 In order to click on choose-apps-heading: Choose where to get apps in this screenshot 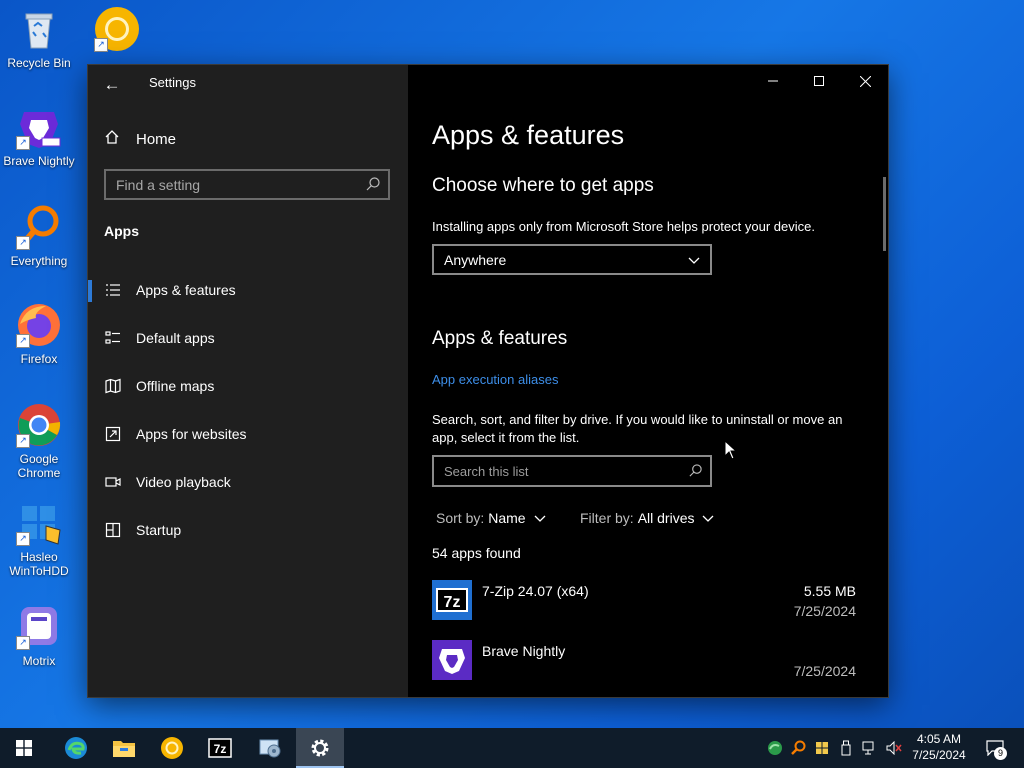, I will do `click(543, 185)`.